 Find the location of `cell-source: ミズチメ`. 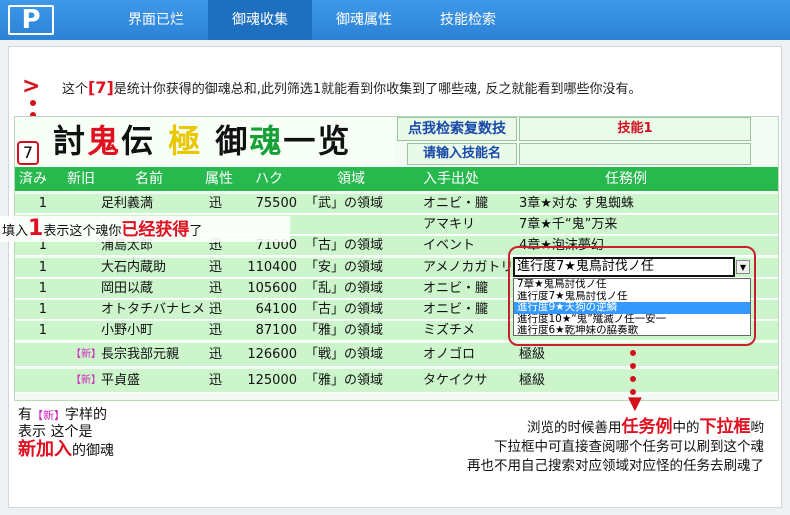

cell-source: ミズチメ is located at coordinates (449, 330).